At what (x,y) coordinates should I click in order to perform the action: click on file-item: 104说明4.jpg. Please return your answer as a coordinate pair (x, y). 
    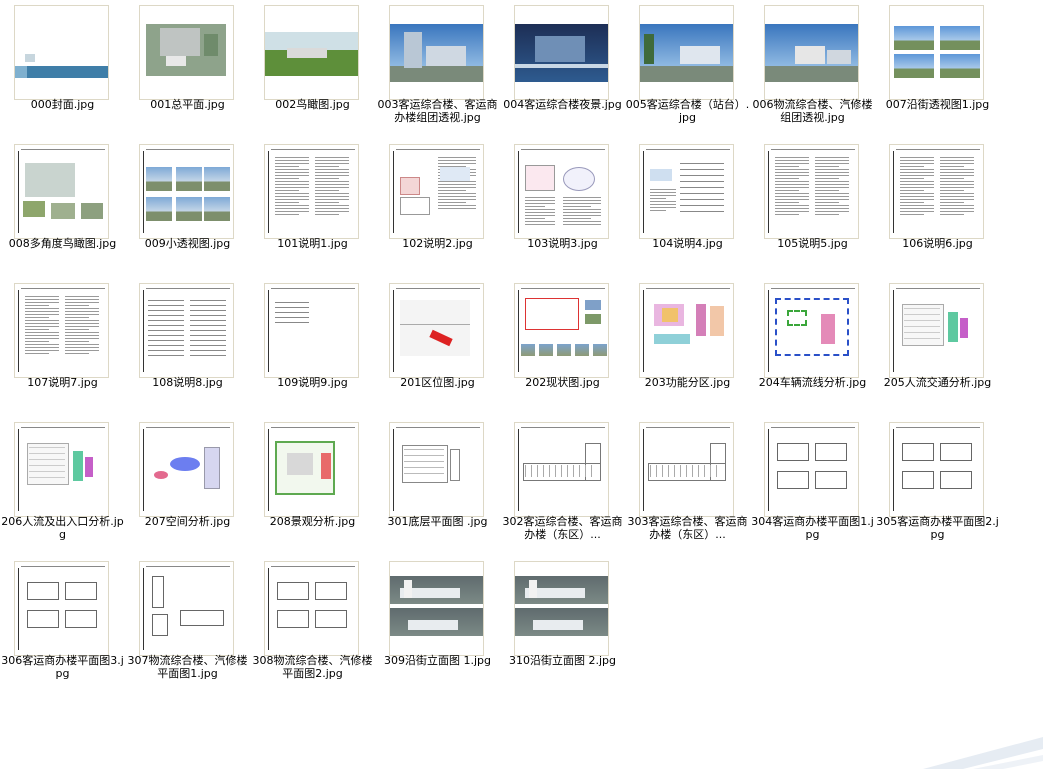
    Looking at the image, I should click on (687, 208).